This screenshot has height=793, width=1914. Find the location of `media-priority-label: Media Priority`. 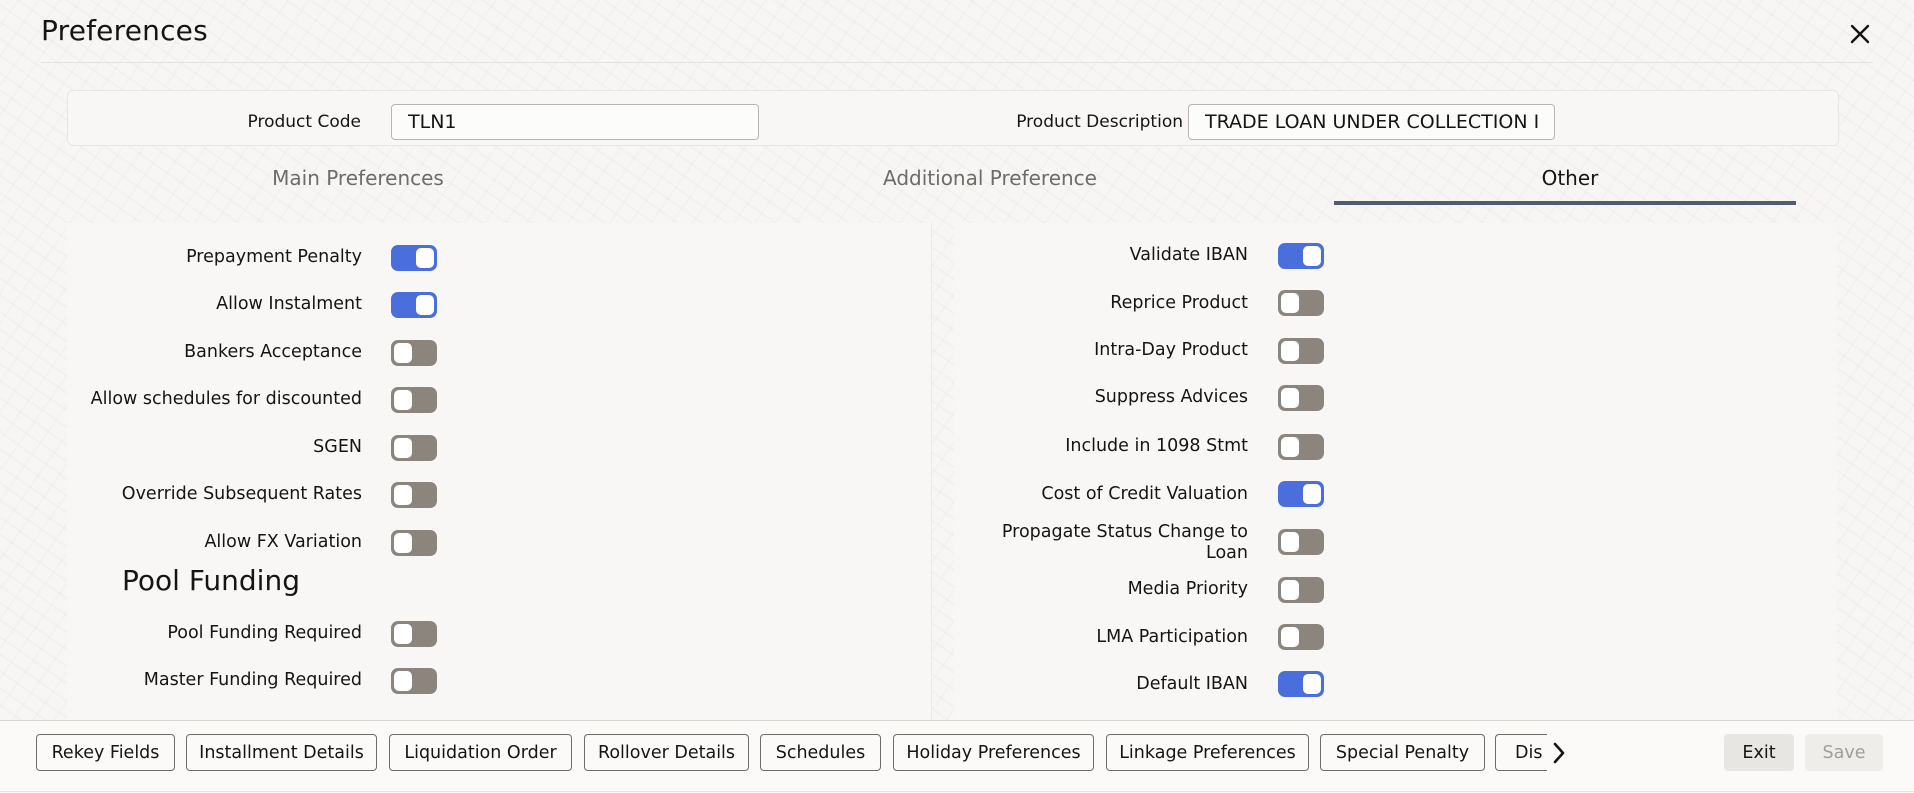

media-priority-label: Media Priority is located at coordinates (1187, 589).